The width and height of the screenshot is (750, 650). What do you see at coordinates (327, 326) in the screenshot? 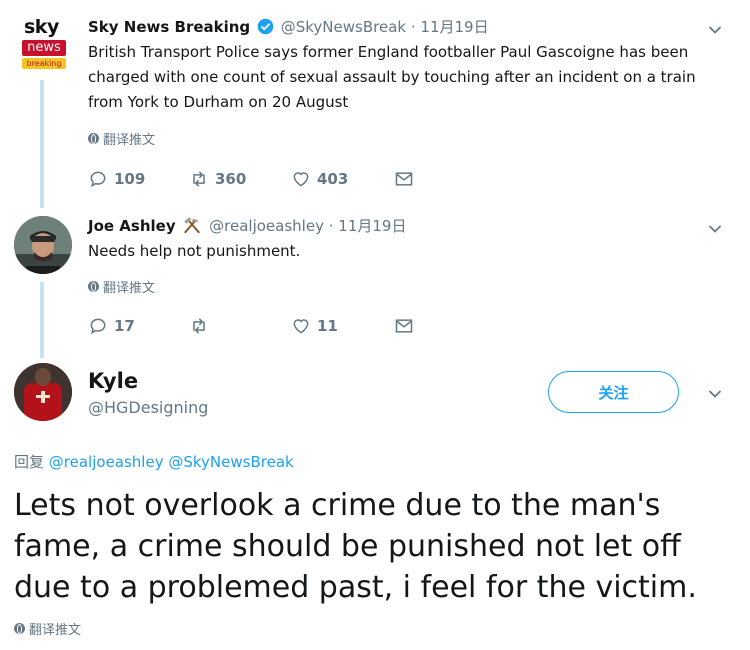
I see `like-count: 11` at bounding box center [327, 326].